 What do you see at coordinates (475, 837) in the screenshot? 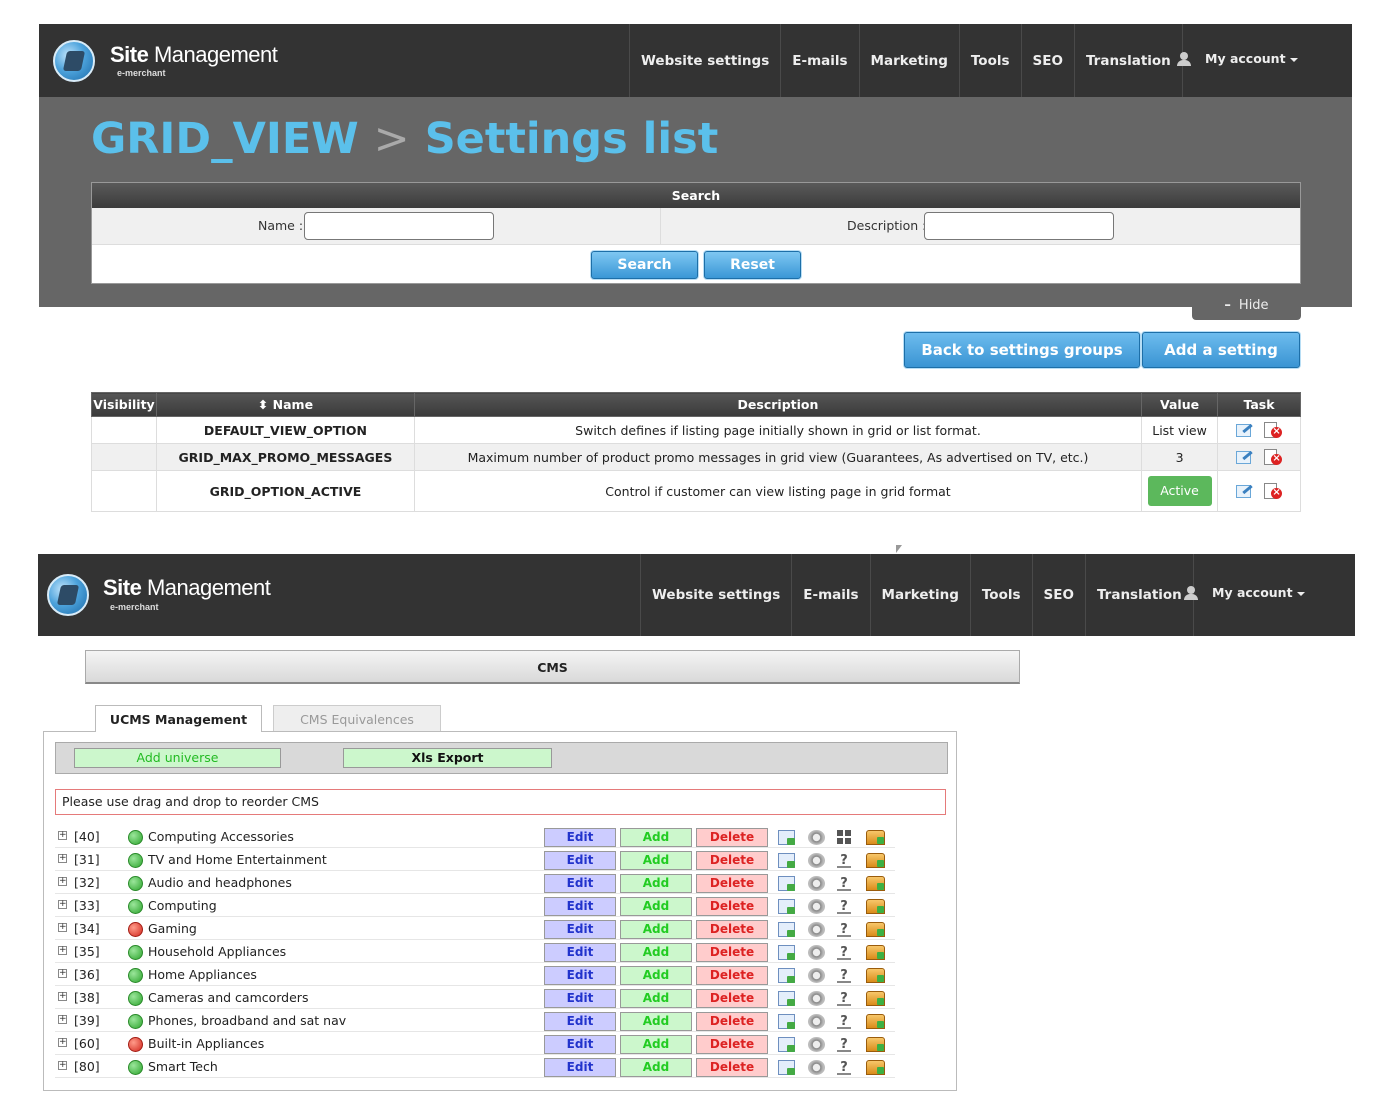
I see `list-item: + [40] Computing Accessories Edit Add Delete` at bounding box center [475, 837].